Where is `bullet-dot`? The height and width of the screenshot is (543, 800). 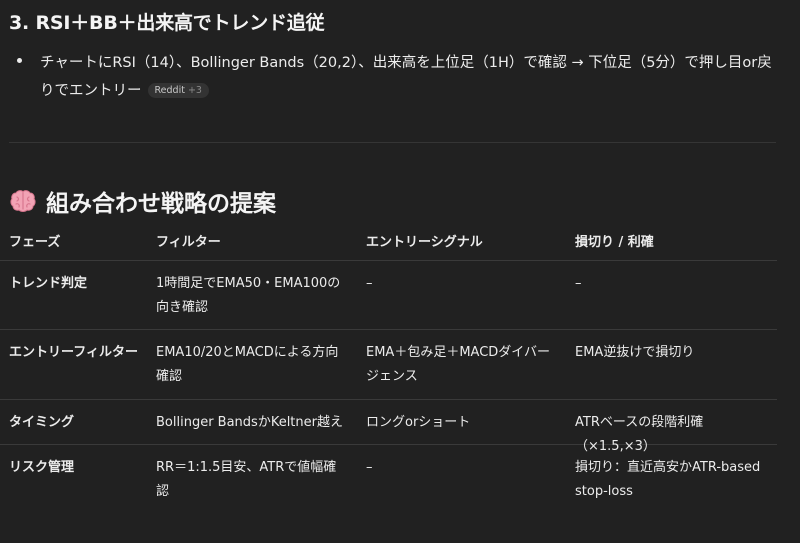 bullet-dot is located at coordinates (19, 60).